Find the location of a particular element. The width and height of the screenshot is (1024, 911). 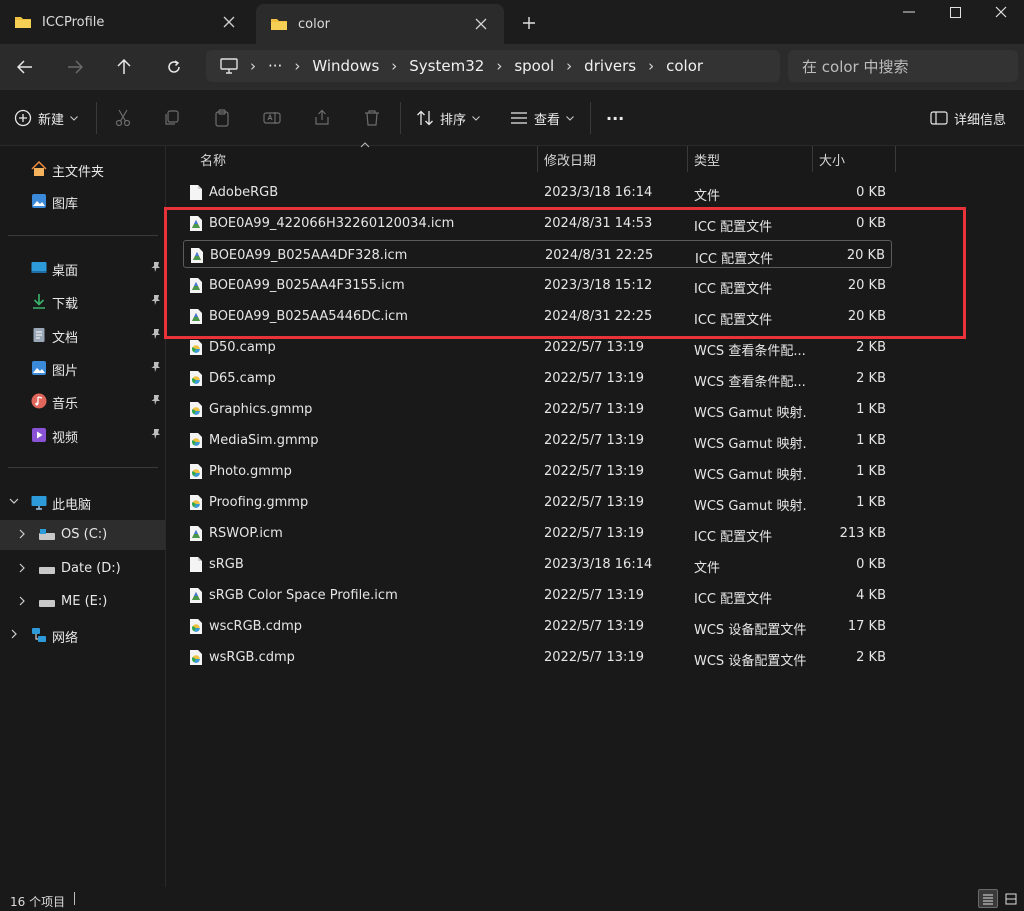

file-row: RSWOP.icm 2022/5/7 13:19 ICC 配置文件 213 KB is located at coordinates (537, 533).